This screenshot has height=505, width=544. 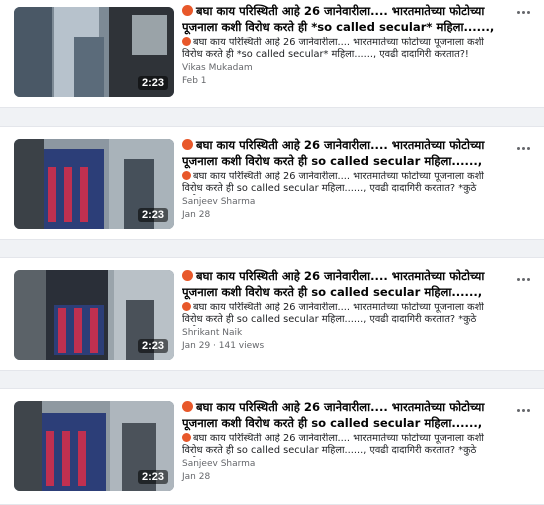 What do you see at coordinates (223, 346) in the screenshot?
I see `video-meta: Jan 29 · 141 views` at bounding box center [223, 346].